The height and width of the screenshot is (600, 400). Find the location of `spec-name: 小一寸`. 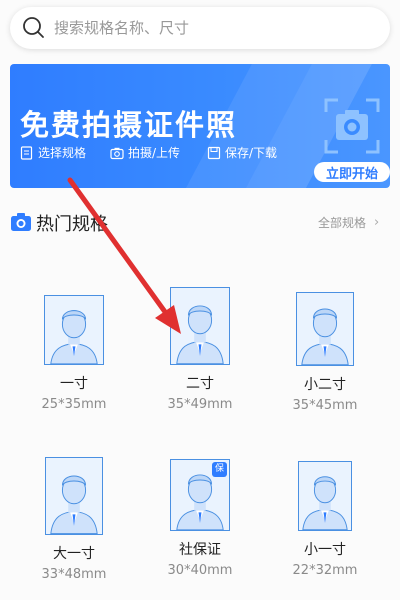

spec-name: 小一寸 is located at coordinates (325, 550).